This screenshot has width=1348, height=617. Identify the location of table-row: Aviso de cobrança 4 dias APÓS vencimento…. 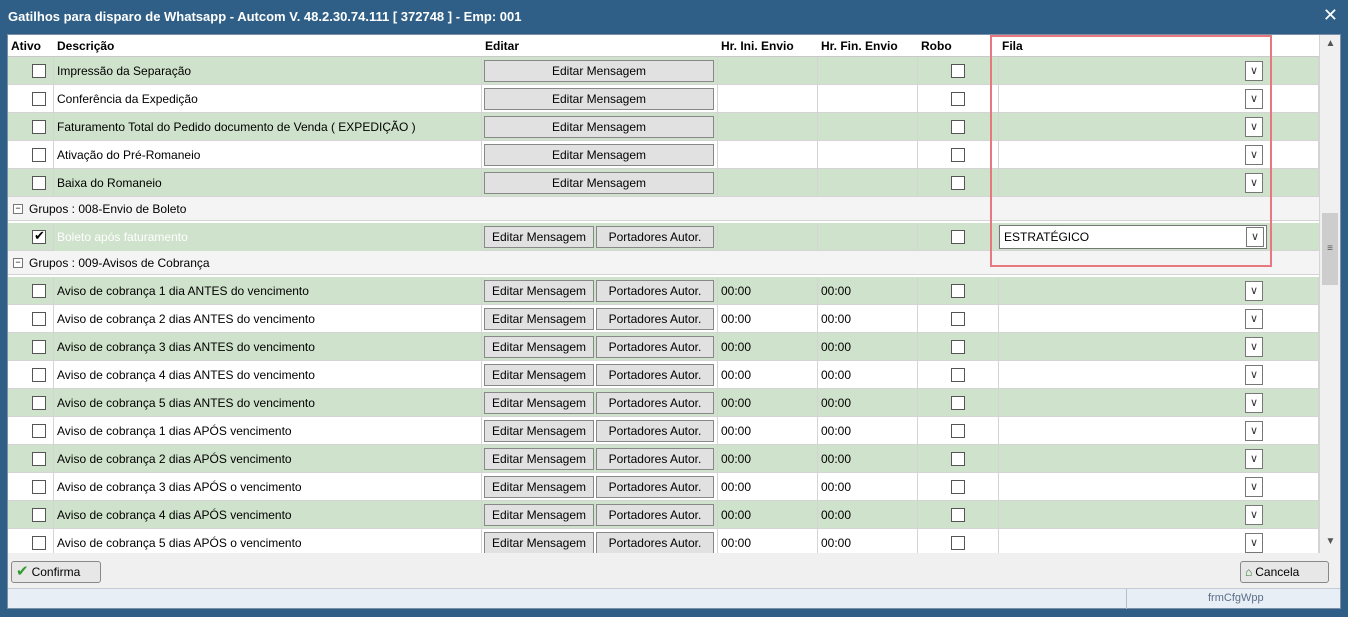
(663, 515).